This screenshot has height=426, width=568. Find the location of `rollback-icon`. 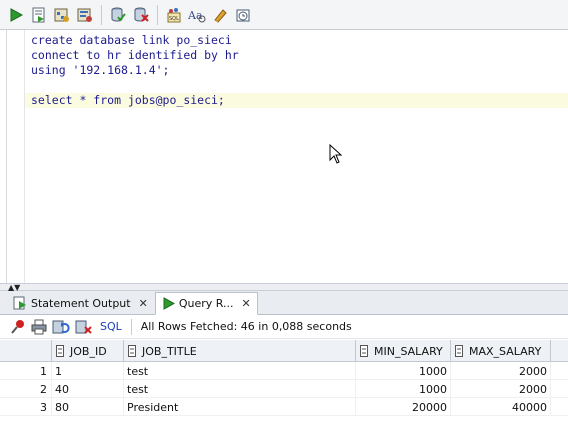

rollback-icon is located at coordinates (141, 14).